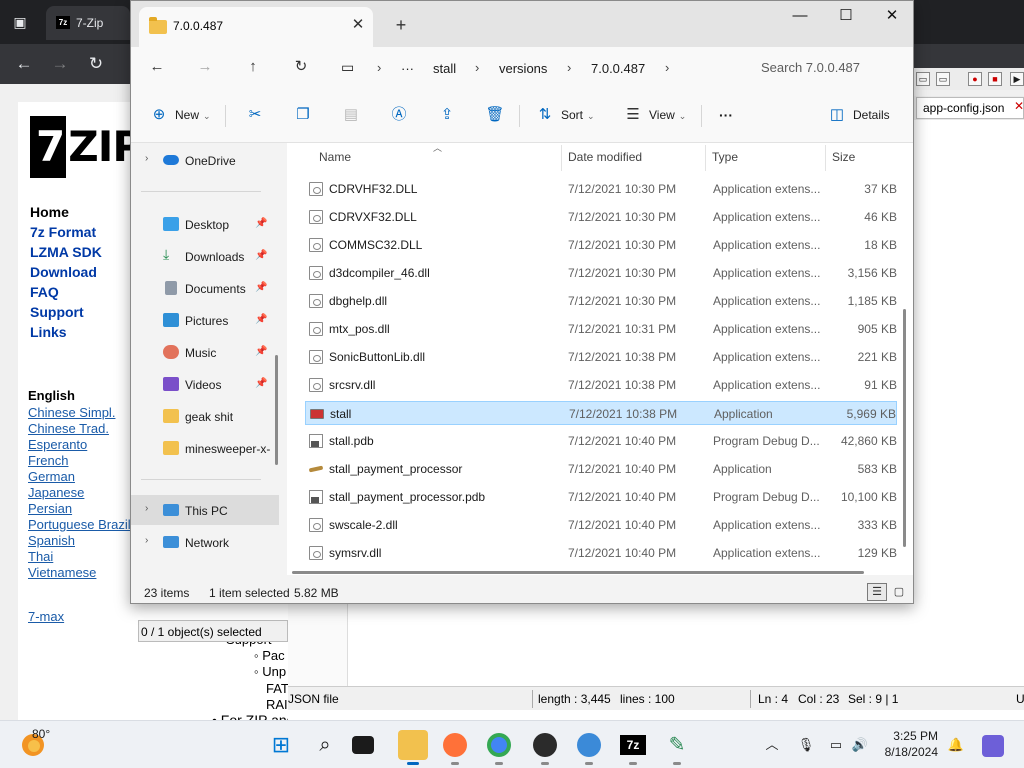 Image resolution: width=1024 pixels, height=768 pixels. I want to click on language-link: Thai, so click(79, 557).